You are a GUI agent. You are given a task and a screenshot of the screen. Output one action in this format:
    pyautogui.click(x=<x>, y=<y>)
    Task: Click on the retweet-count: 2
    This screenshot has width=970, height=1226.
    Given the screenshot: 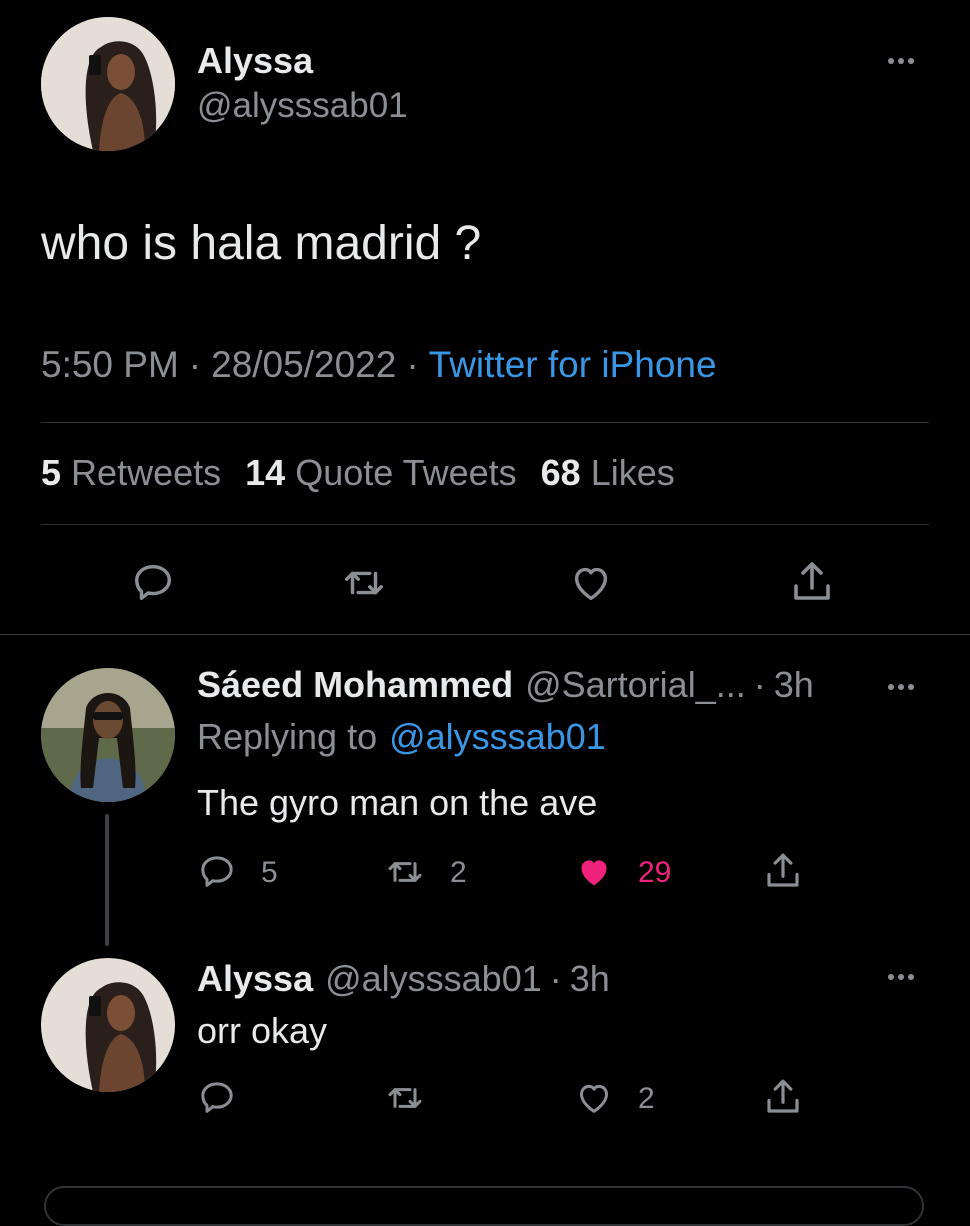 What is the action you would take?
    pyautogui.click(x=458, y=872)
    